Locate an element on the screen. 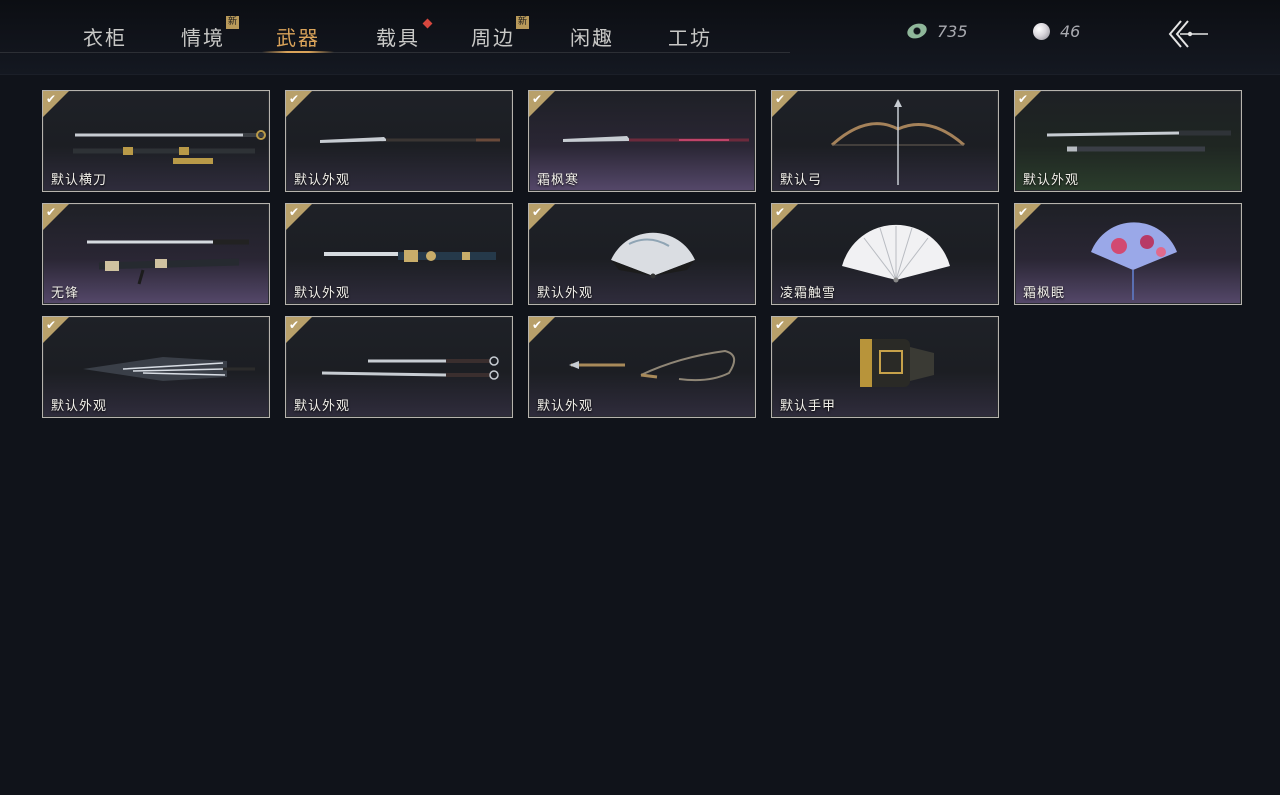 The image size is (1280, 795). weapon-card: ✔ 默认弓 is located at coordinates (885, 141).